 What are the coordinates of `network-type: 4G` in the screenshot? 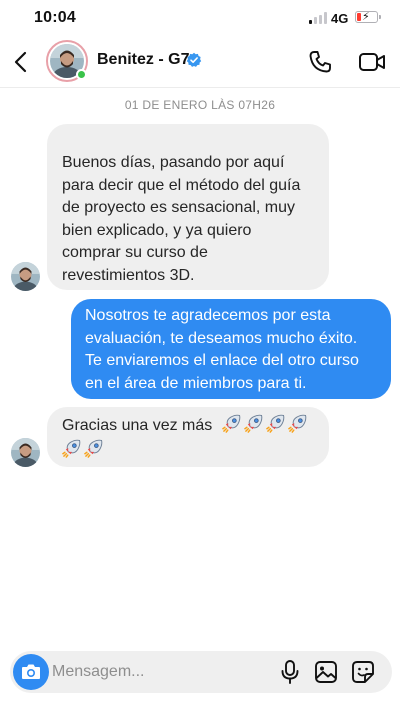 It's located at (340, 18).